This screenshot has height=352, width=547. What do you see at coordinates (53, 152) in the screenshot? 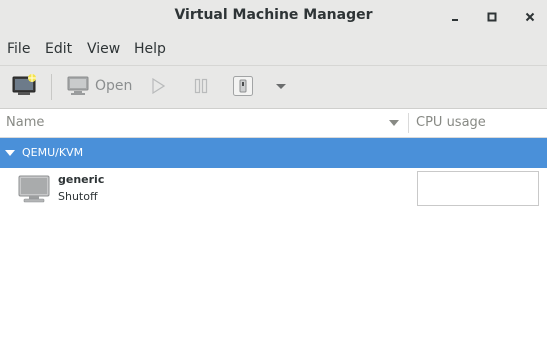
I see `connection-label: QEMU/KVM` at bounding box center [53, 152].